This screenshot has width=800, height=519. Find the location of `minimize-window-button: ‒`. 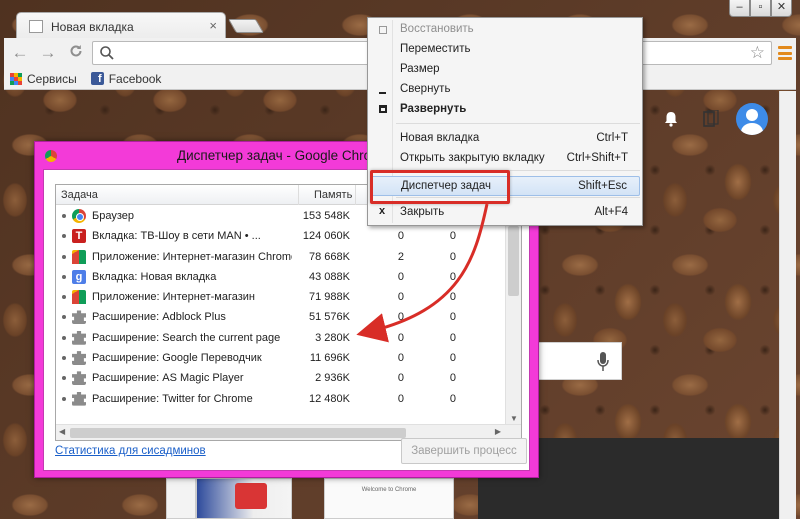

minimize-window-button: ‒ is located at coordinates (739, 8).